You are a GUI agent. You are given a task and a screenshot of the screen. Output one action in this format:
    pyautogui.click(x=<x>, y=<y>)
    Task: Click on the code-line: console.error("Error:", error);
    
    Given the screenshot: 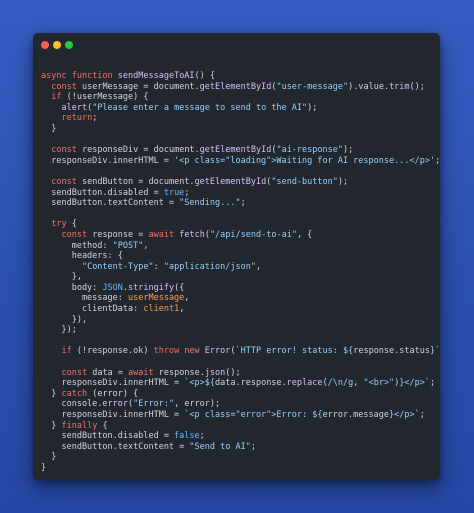 What is the action you would take?
    pyautogui.click(x=240, y=404)
    